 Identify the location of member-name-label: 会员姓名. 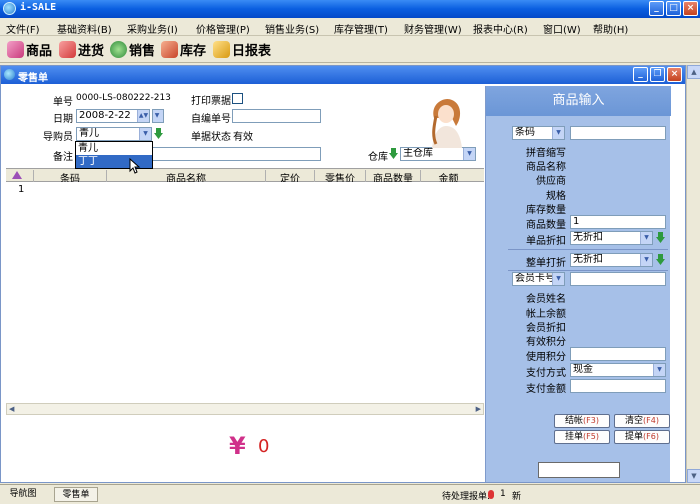
(546, 299).